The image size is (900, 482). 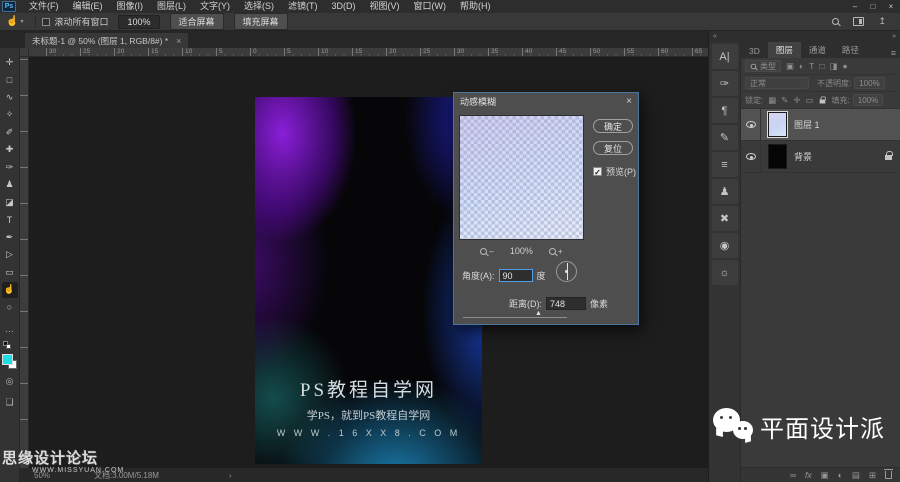 I want to click on lock-artboard-icon: ▭, so click(x=810, y=100).